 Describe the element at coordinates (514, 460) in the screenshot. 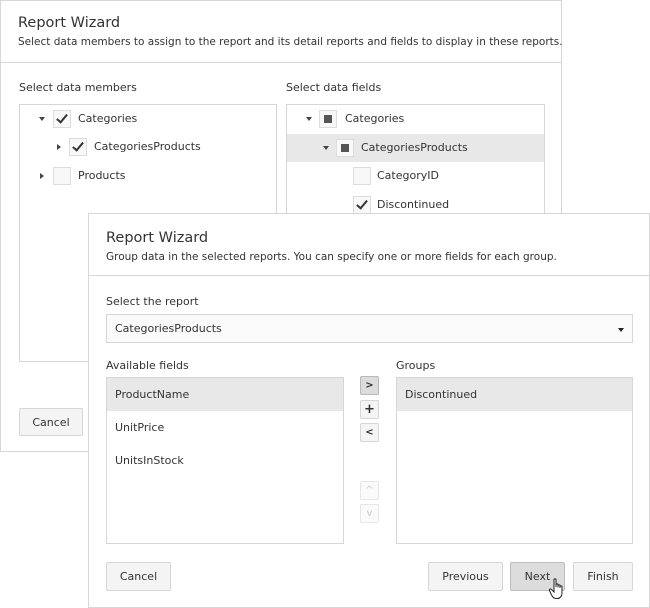

I see `groups-list: Discontinued` at that location.